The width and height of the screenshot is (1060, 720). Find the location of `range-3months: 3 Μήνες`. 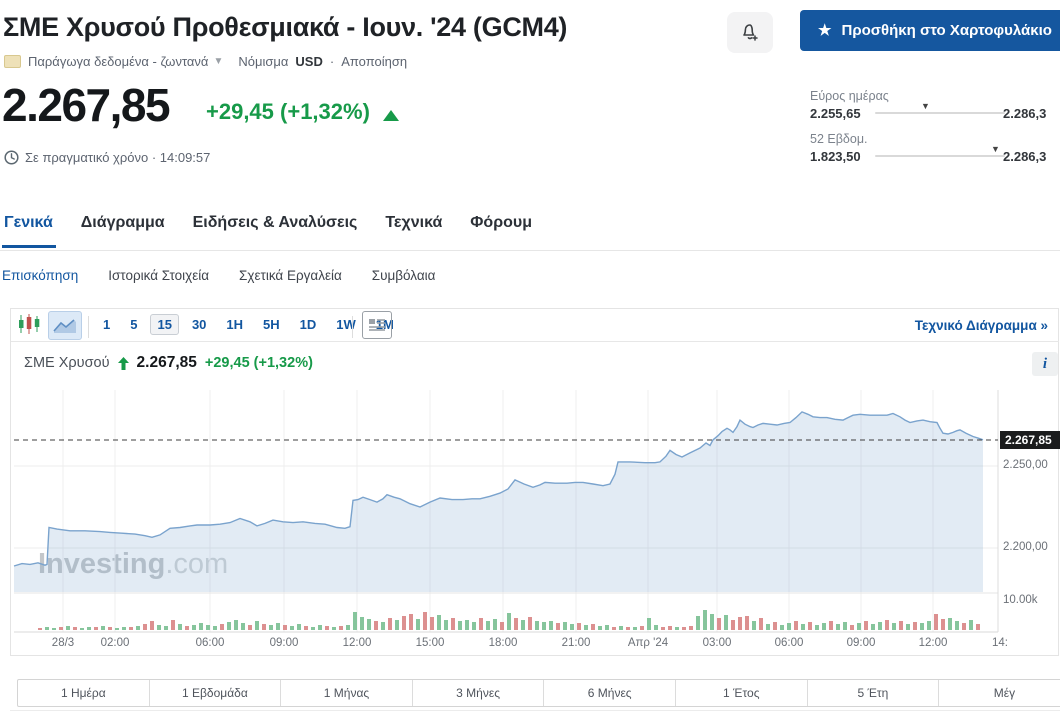

range-3months: 3 Μήνες is located at coordinates (479, 693).